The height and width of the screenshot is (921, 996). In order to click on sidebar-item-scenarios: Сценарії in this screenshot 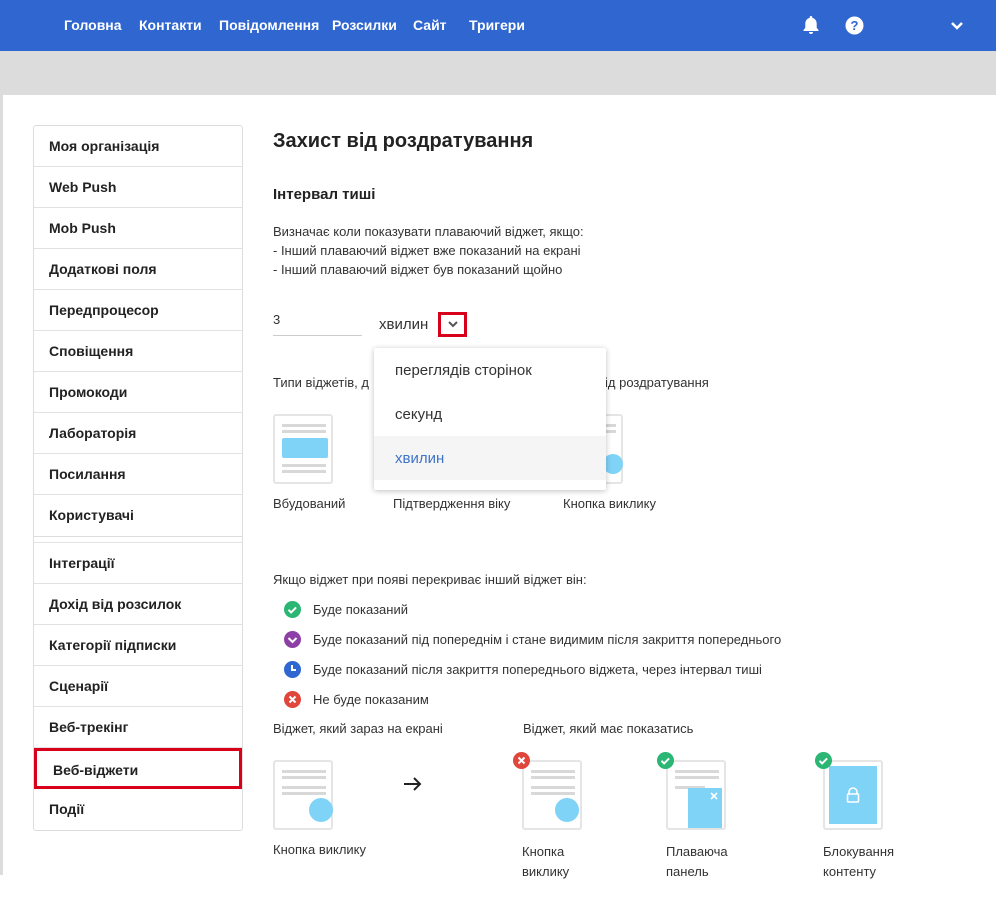, I will do `click(138, 686)`.